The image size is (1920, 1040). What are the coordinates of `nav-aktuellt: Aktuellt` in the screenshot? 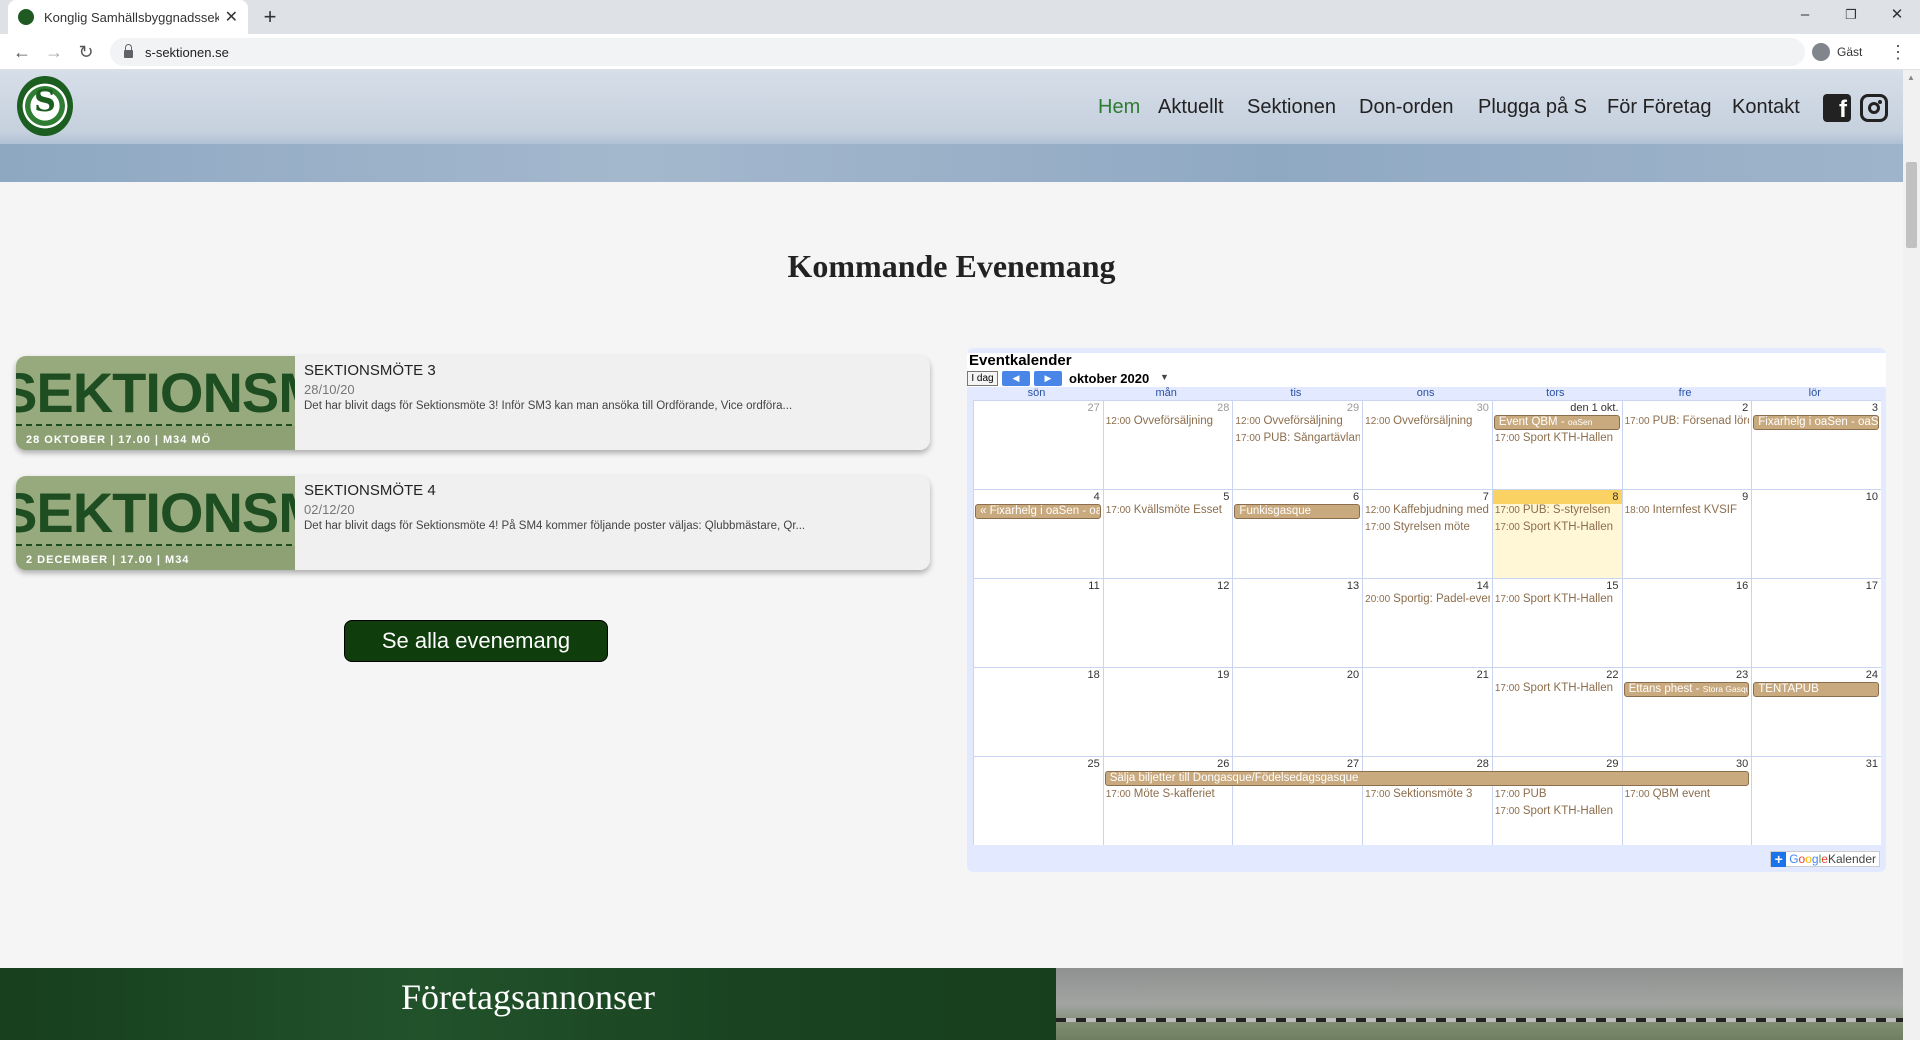 It's located at (1191, 107).